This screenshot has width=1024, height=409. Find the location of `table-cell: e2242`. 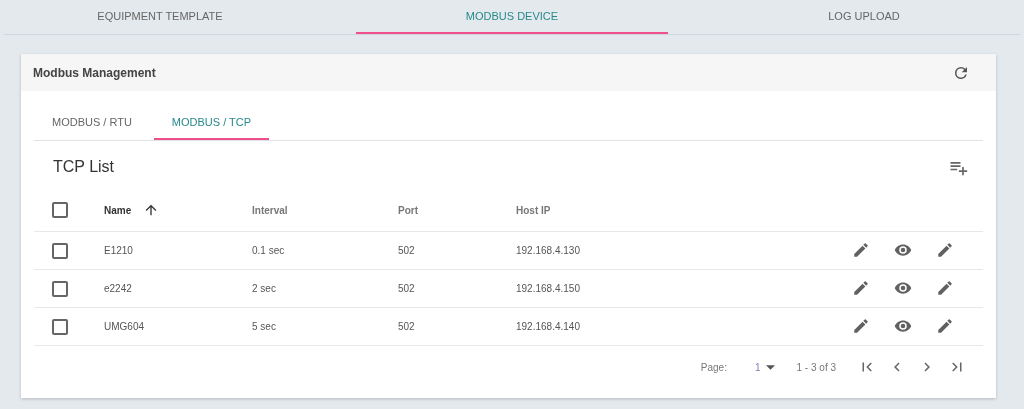

table-cell: e2242 is located at coordinates (118, 288).